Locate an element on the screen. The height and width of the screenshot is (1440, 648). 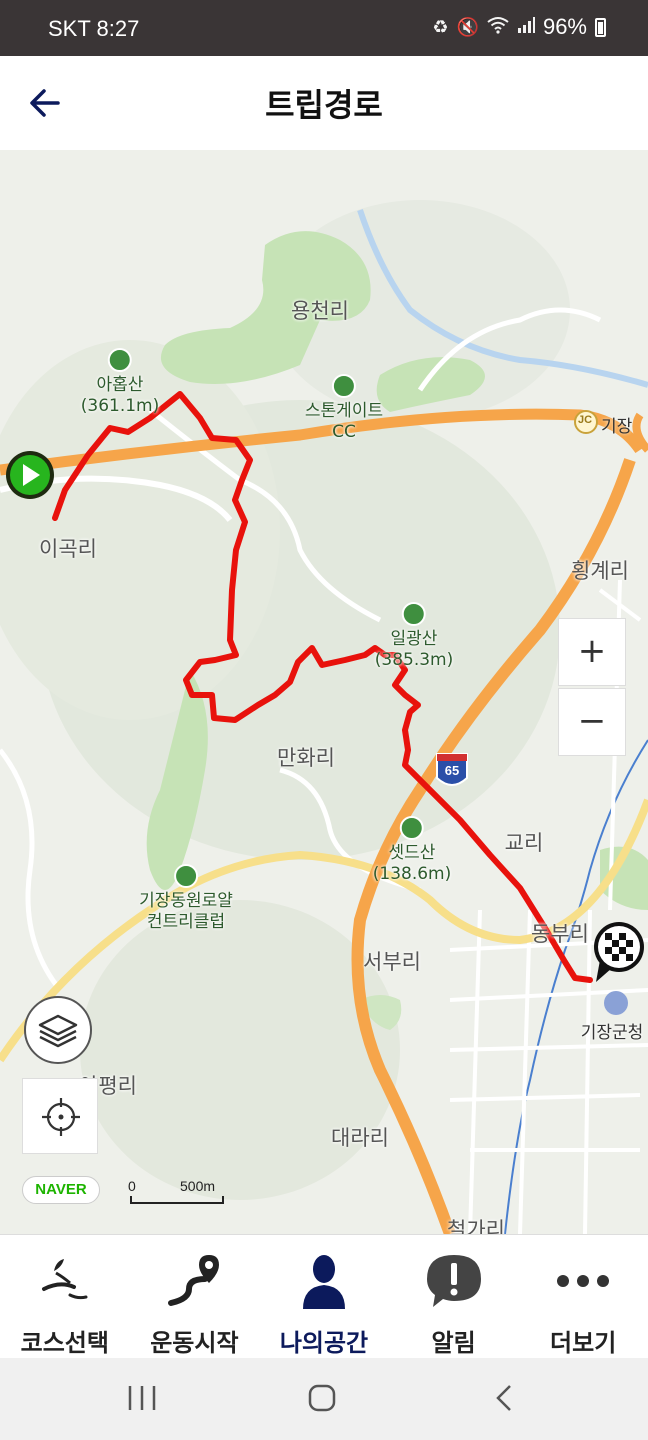
tab-label: 더보기 is located at coordinates (583, 1343).